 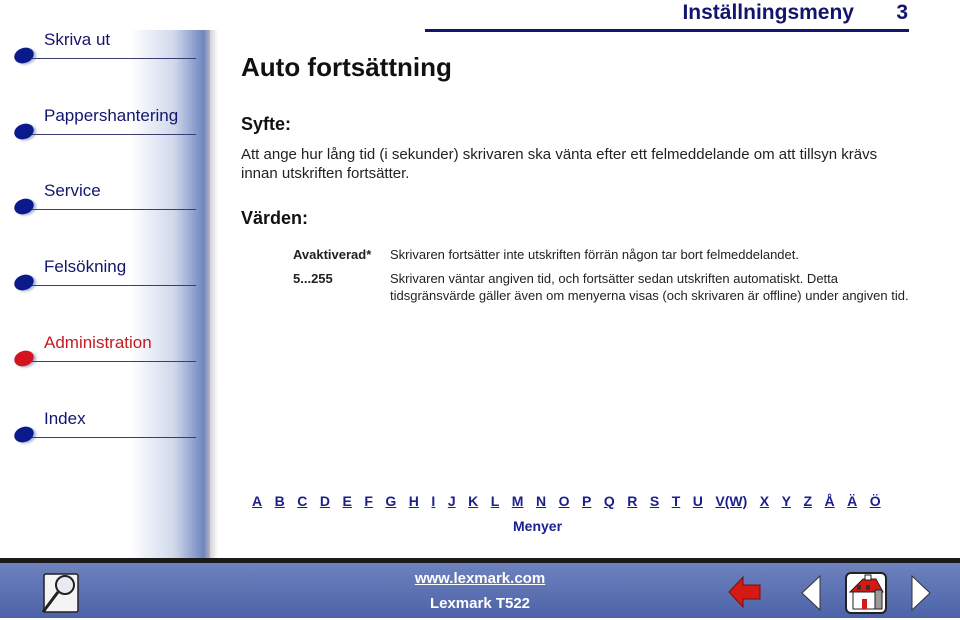 I want to click on index-letter-link: J, so click(x=452, y=501).